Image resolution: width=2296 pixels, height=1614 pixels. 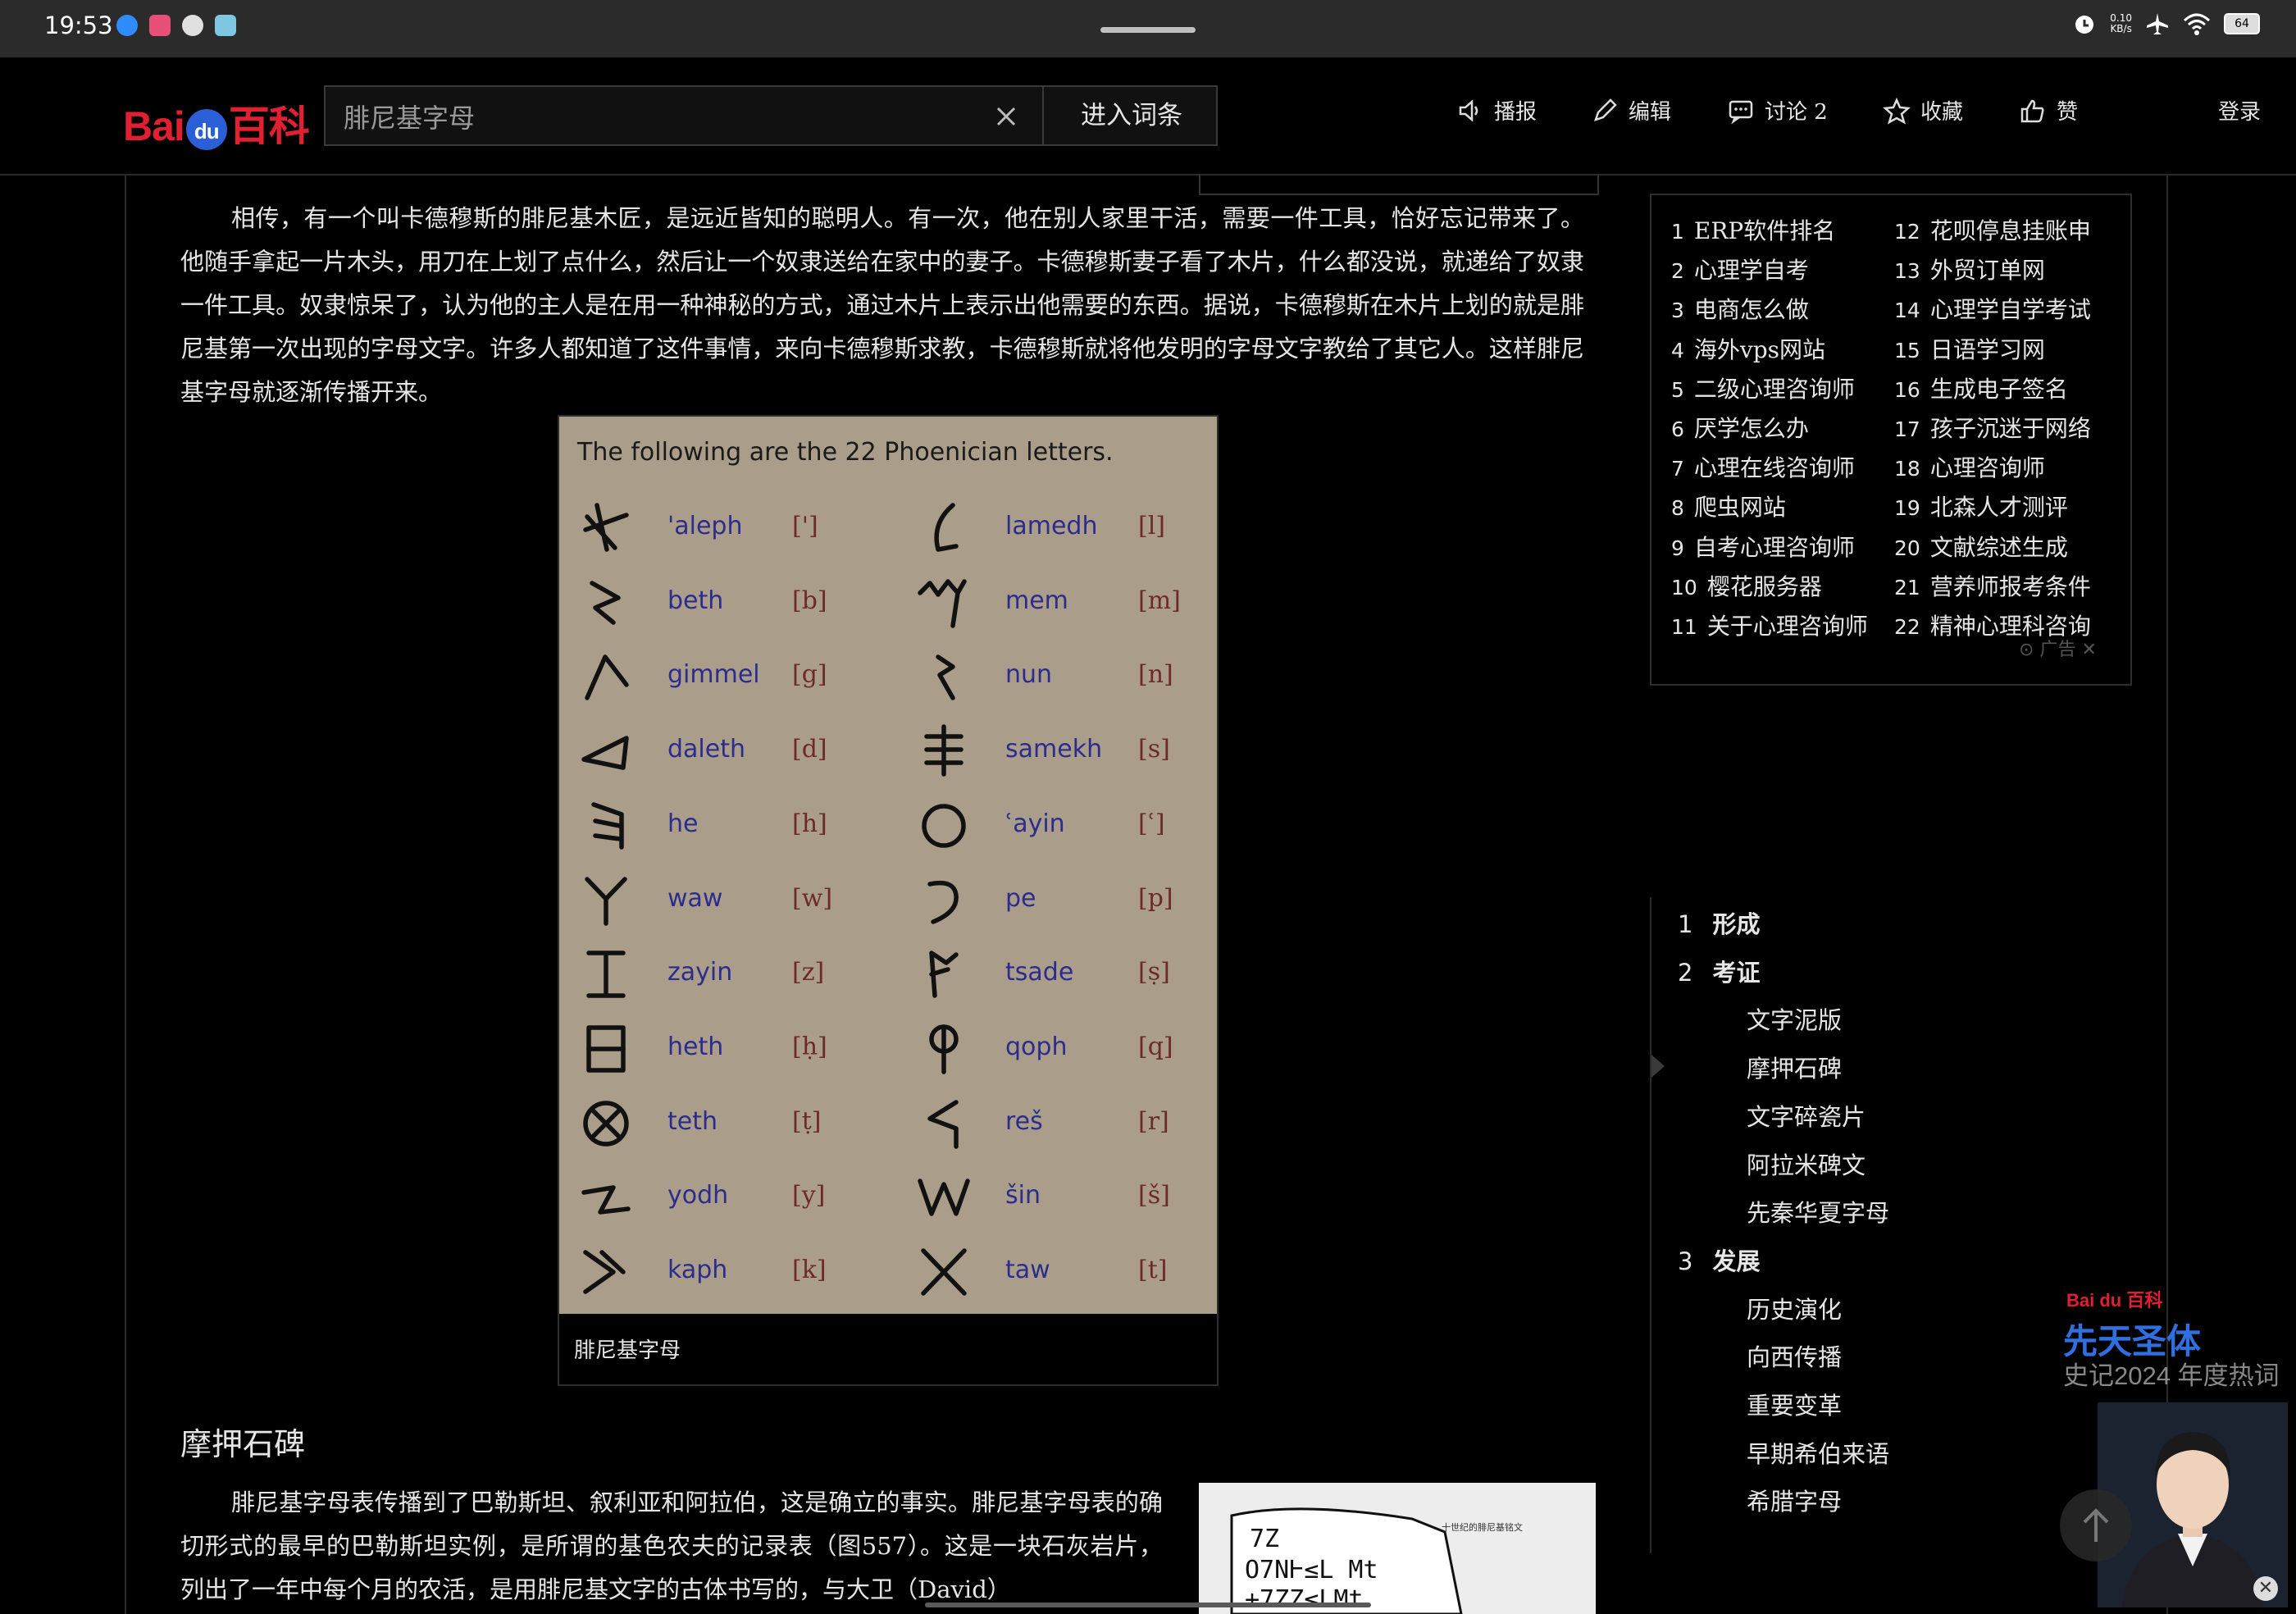 I want to click on toc-item-label: 希腊字母, so click(x=1795, y=1502).